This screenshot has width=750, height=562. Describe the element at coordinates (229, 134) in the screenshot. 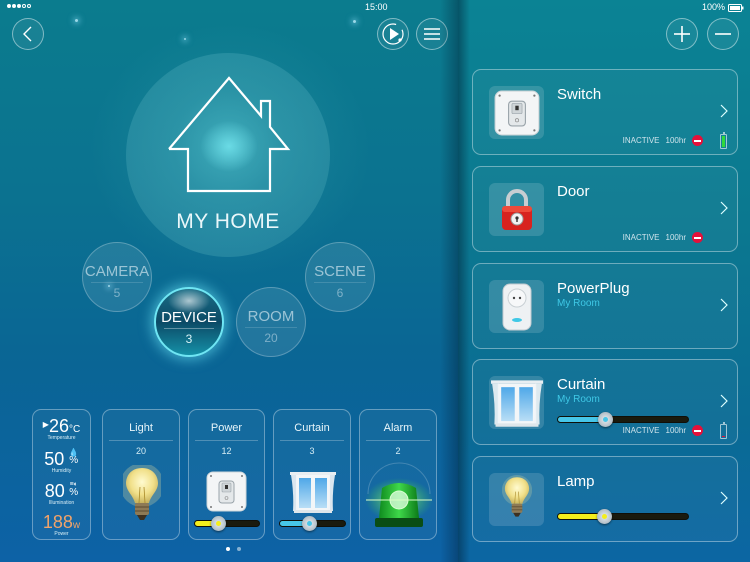

I see `house-outline-icon` at that location.